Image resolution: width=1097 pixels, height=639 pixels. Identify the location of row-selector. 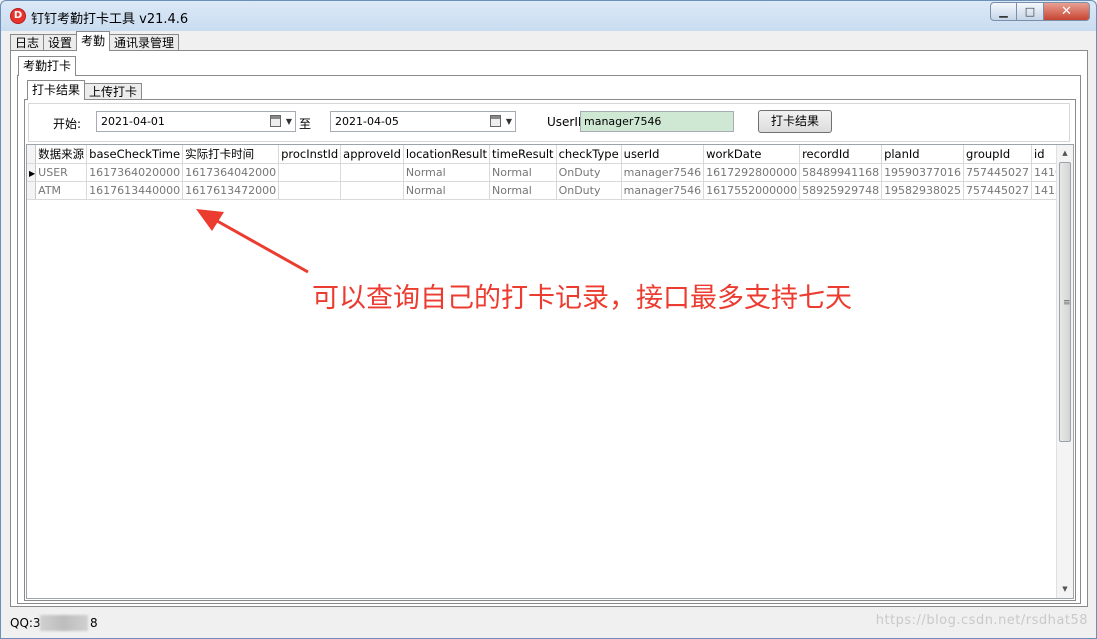
(32, 190).